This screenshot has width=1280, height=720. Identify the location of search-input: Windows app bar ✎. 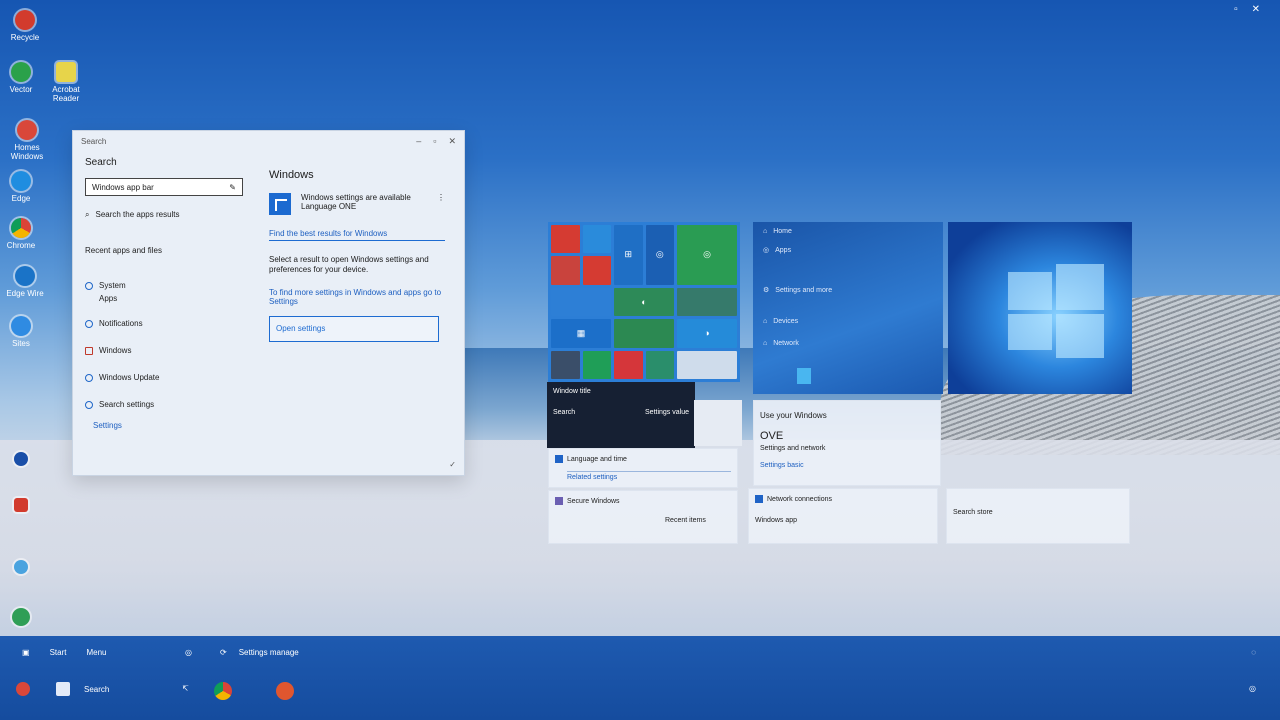
(164, 187).